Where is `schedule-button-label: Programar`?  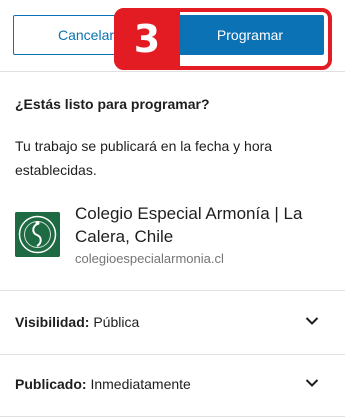 schedule-button-label: Programar is located at coordinates (250, 35).